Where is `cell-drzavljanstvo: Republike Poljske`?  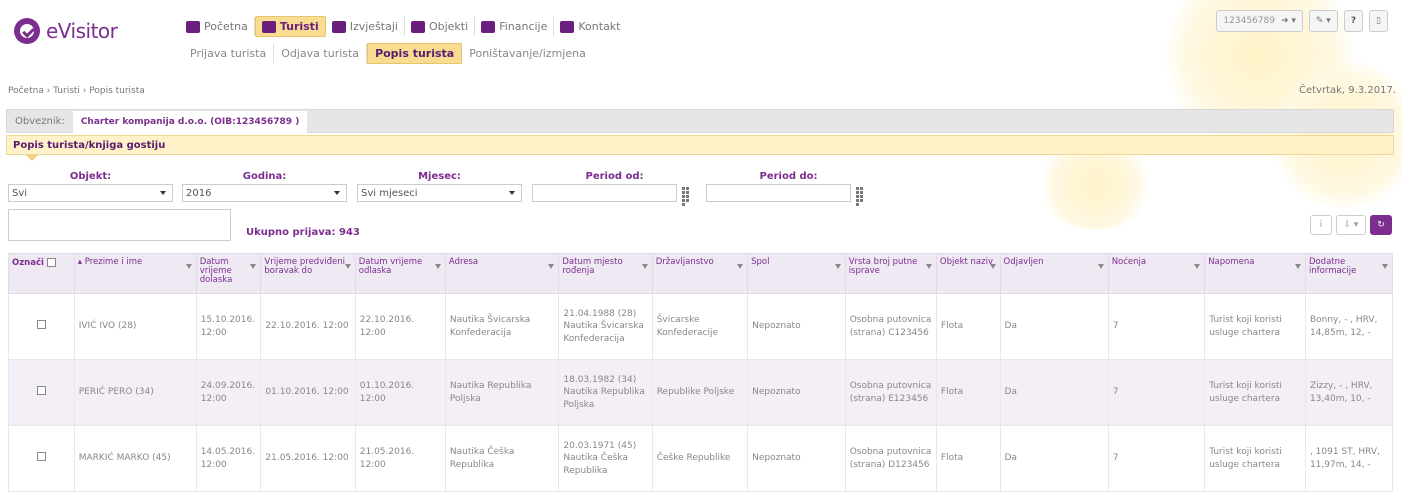
cell-drzavljanstvo: Republike Poljske is located at coordinates (700, 392).